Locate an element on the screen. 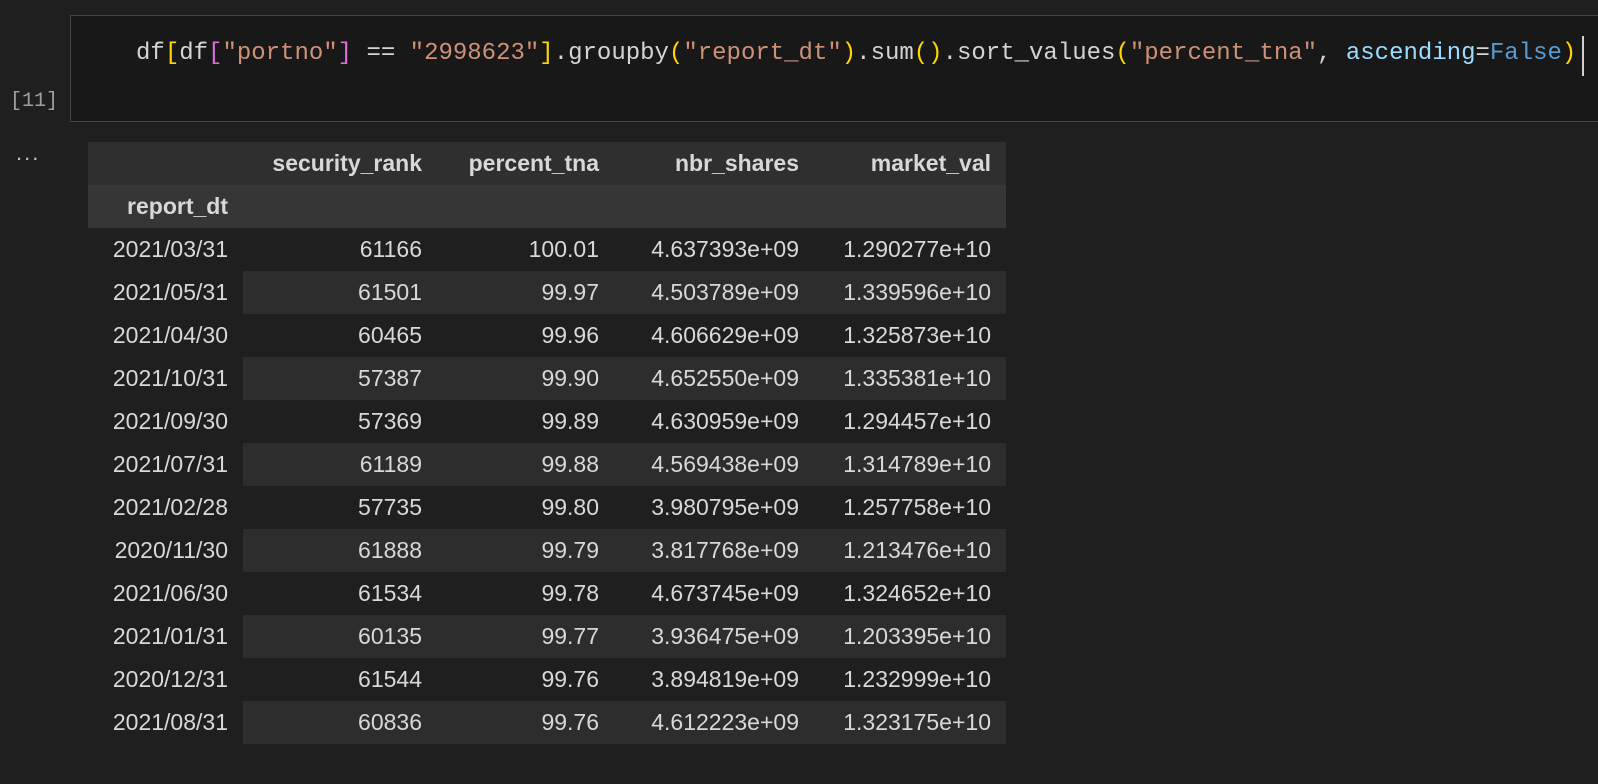  table-cell: 1.213476e+10 is located at coordinates (910, 550).